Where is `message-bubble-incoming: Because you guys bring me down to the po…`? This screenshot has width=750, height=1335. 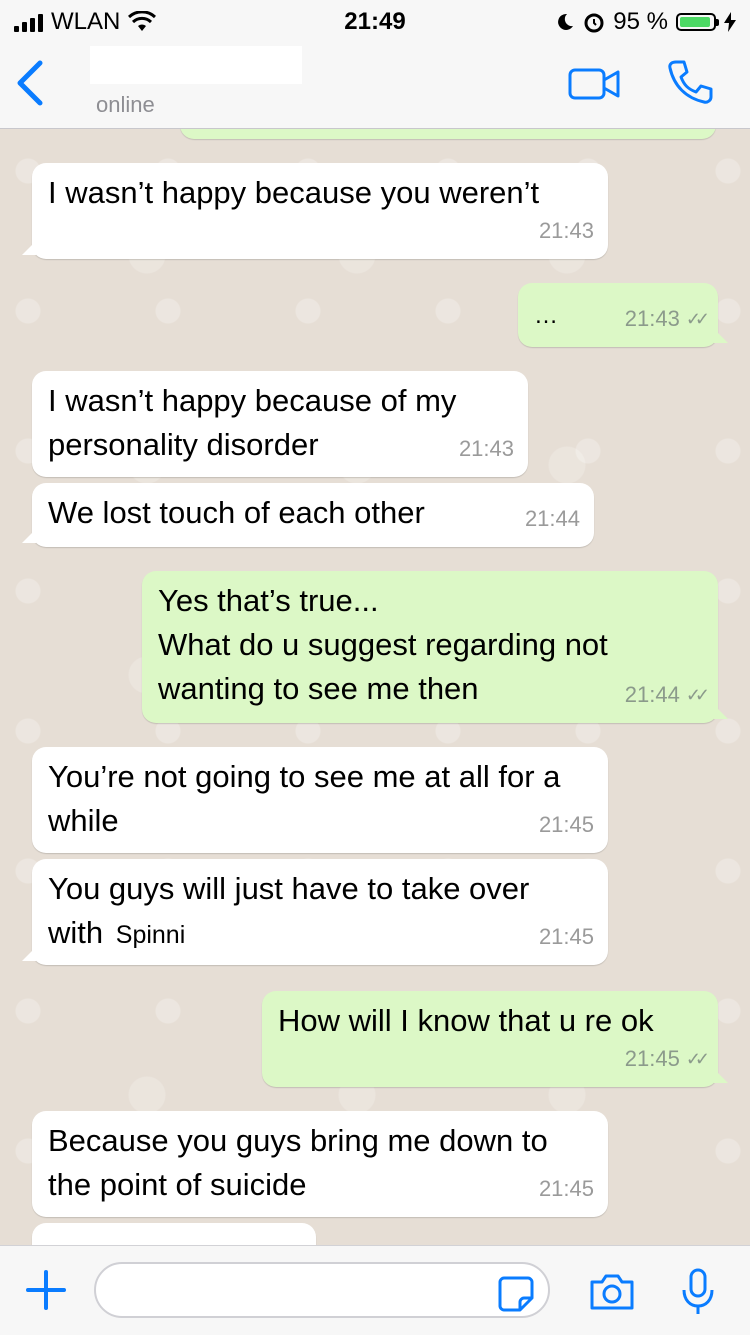
message-bubble-incoming: Because you guys bring me down to the po… is located at coordinates (320, 1164).